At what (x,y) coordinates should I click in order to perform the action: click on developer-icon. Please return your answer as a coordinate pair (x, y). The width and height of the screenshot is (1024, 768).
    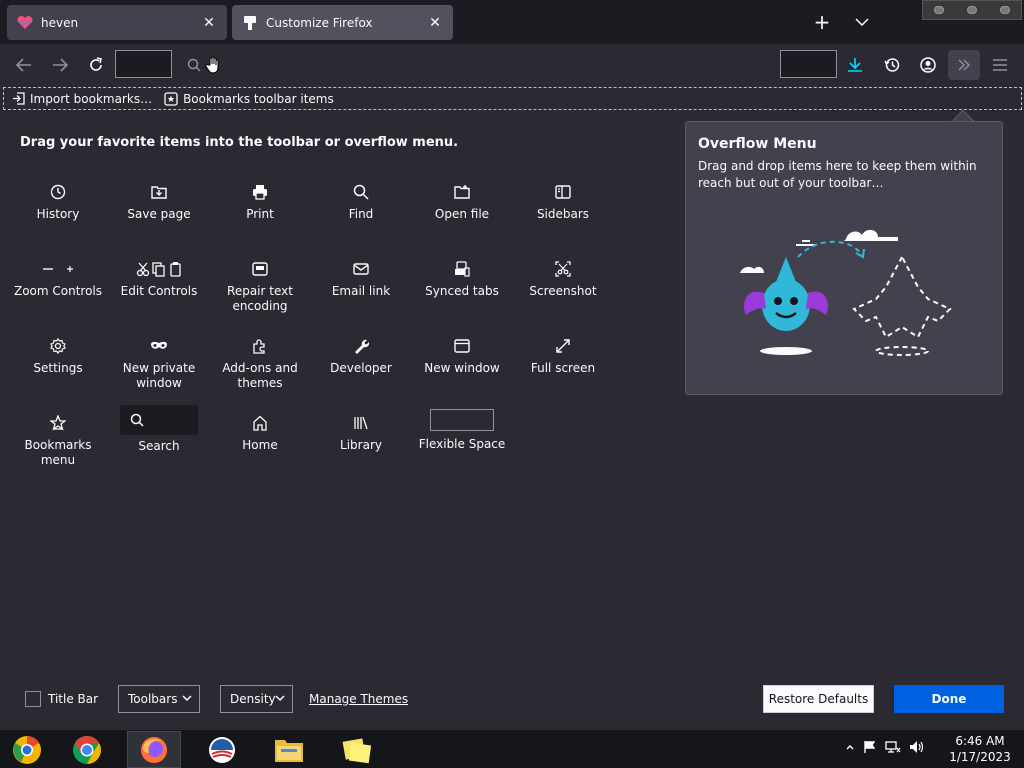
    Looking at the image, I should click on (362, 346).